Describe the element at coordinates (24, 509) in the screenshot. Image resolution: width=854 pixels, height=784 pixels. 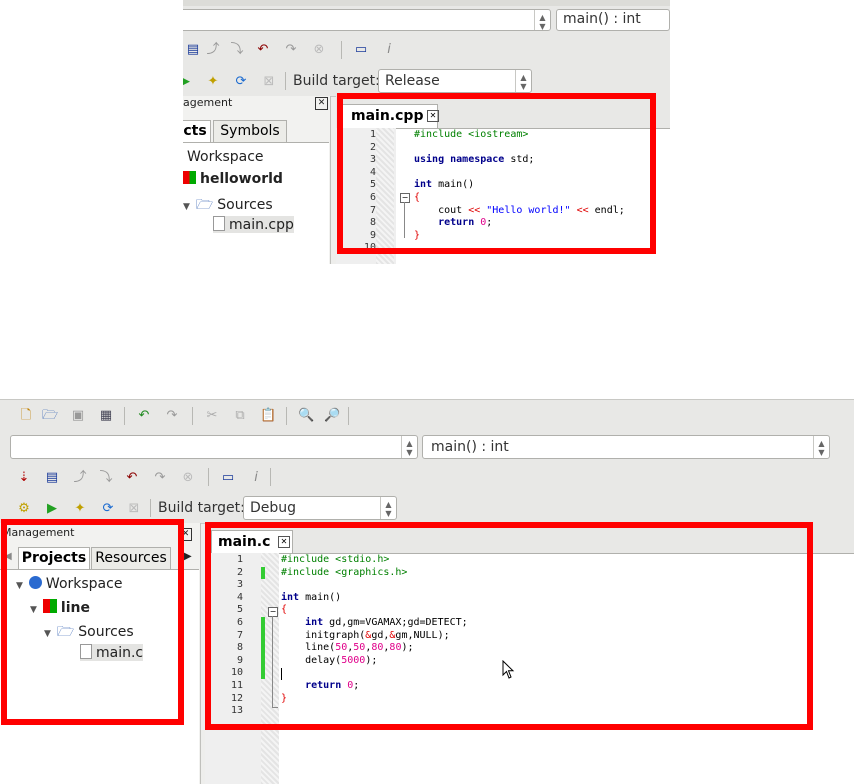
I see `build-icon: ⚙` at that location.